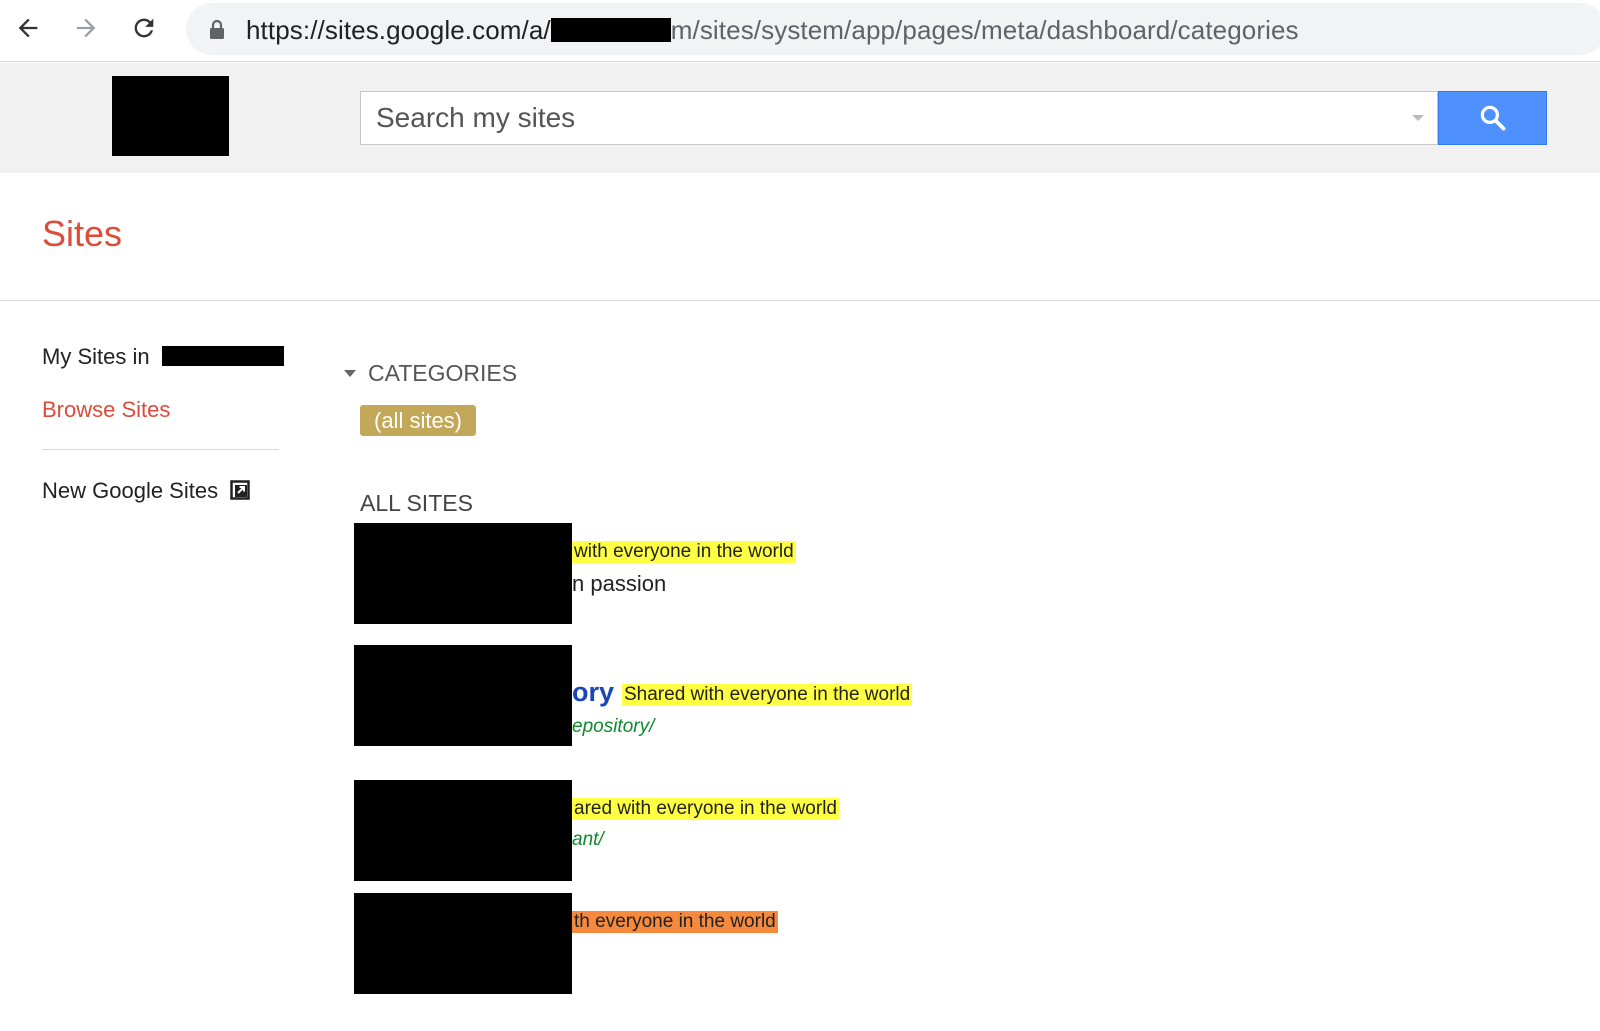 This screenshot has height=1031, width=1600. I want to click on site-url: ant/, so click(588, 840).